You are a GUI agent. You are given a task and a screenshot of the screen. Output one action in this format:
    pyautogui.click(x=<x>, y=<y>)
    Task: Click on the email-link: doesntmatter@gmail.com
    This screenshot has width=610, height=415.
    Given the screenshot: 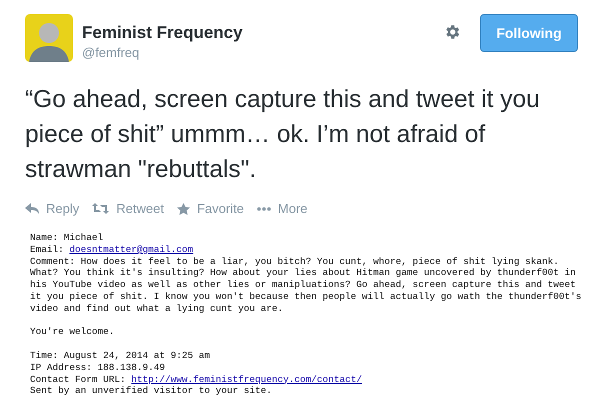 What is the action you would take?
    pyautogui.click(x=131, y=249)
    